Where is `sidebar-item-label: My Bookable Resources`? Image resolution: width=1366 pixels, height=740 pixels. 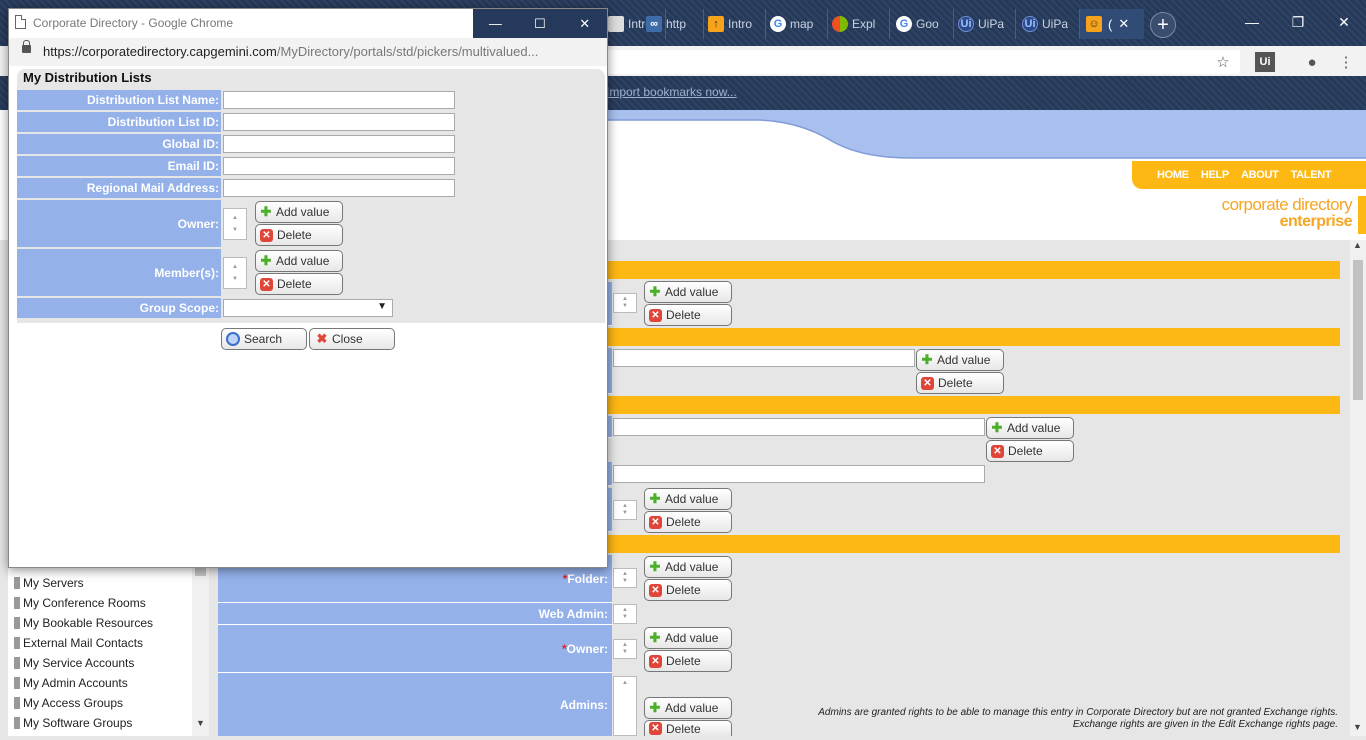
sidebar-item-label: My Bookable Resources is located at coordinates (88, 623).